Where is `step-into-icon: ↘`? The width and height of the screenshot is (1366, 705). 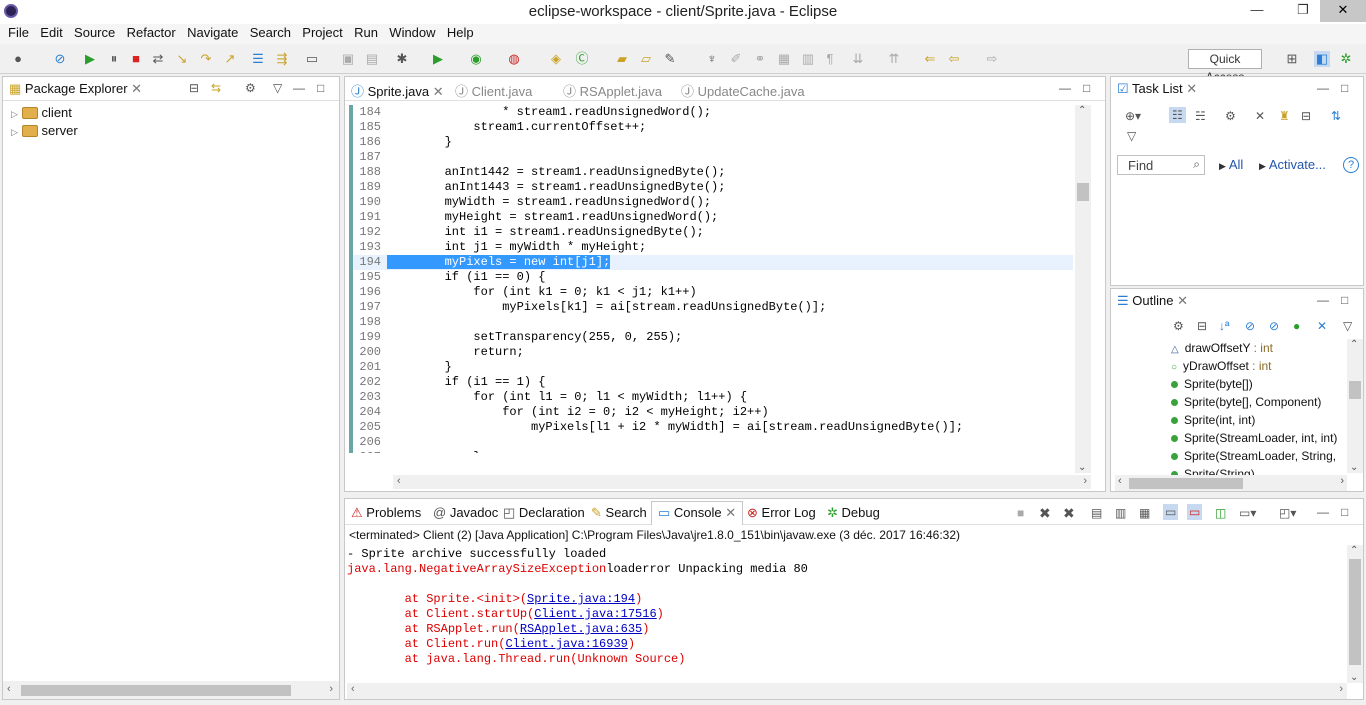
step-into-icon: ↘ is located at coordinates (182, 59).